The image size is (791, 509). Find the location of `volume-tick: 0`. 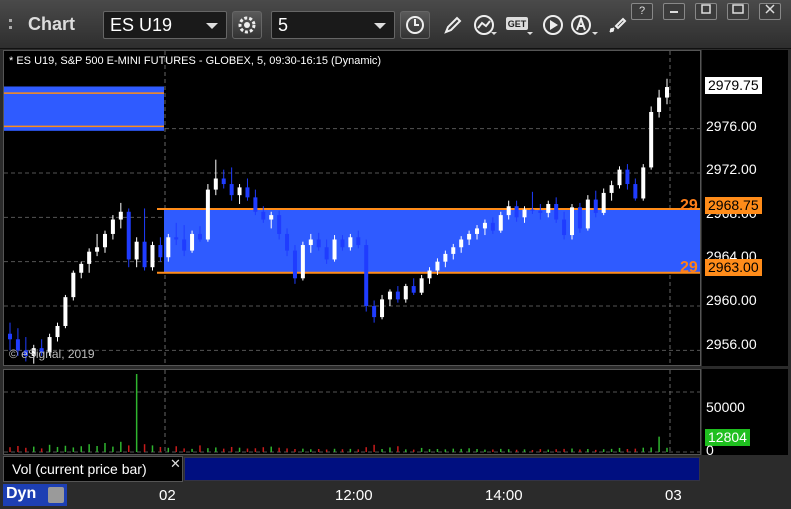

volume-tick: 0 is located at coordinates (710, 450).